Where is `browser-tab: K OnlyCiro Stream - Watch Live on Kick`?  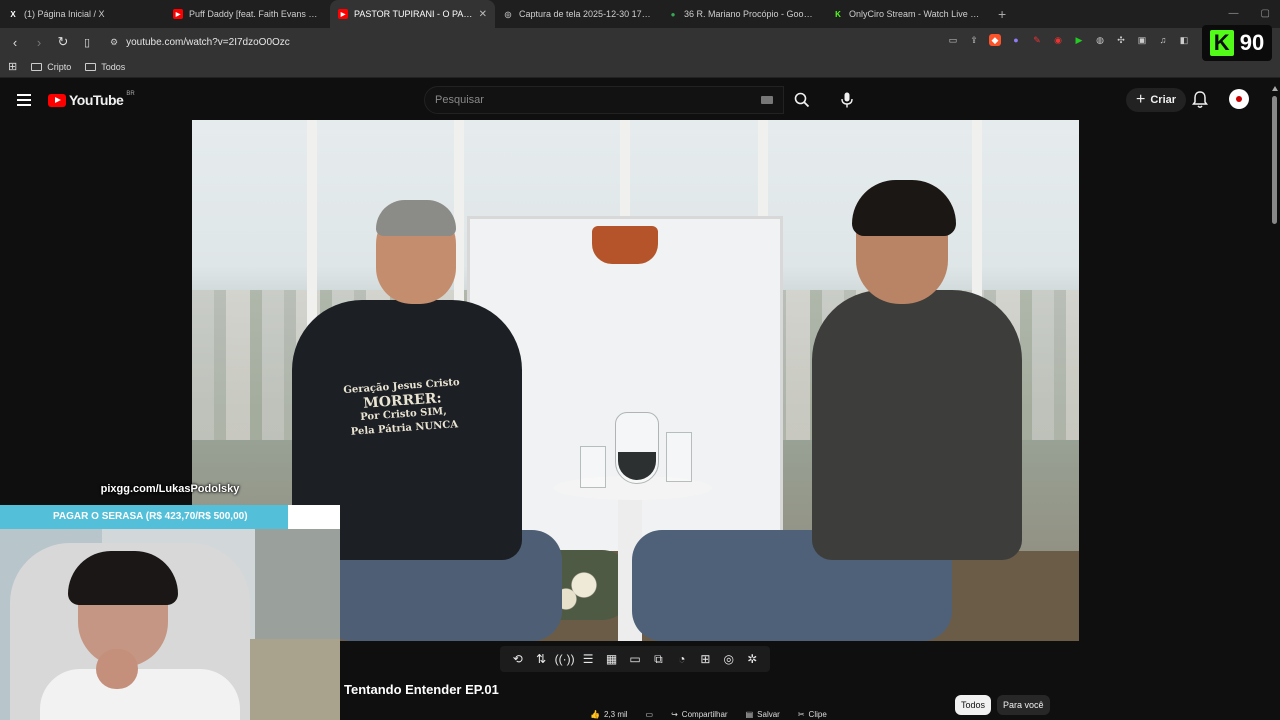 browser-tab: K OnlyCiro Stream - Watch Live on Kick is located at coordinates (907, 14).